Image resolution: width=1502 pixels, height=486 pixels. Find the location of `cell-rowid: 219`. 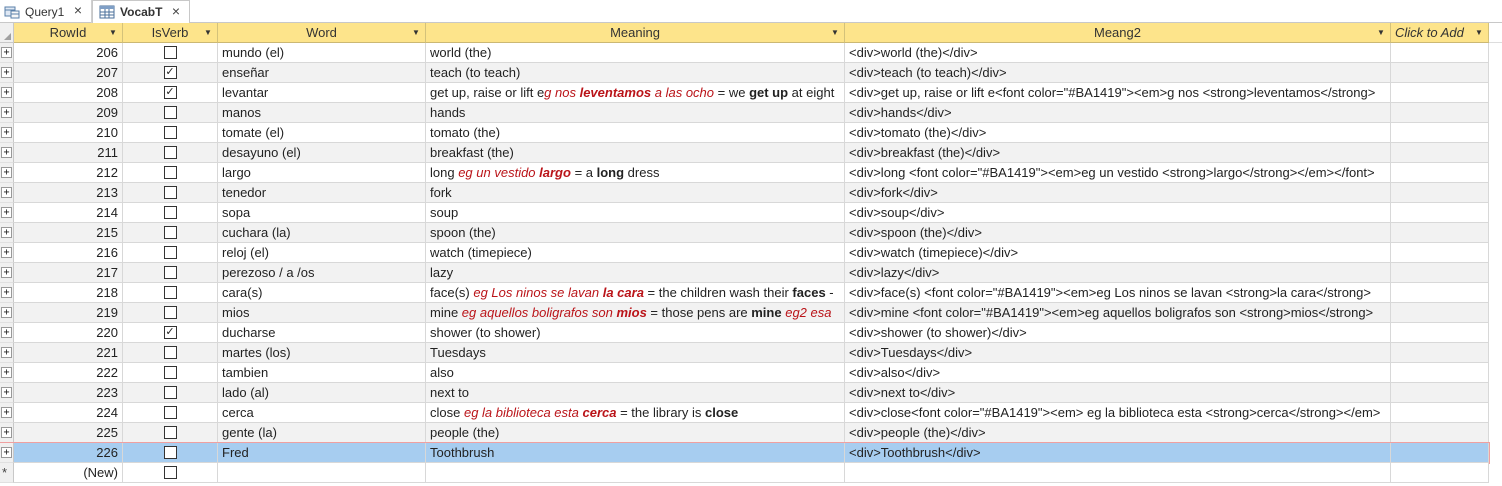

cell-rowid: 219 is located at coordinates (68, 313).